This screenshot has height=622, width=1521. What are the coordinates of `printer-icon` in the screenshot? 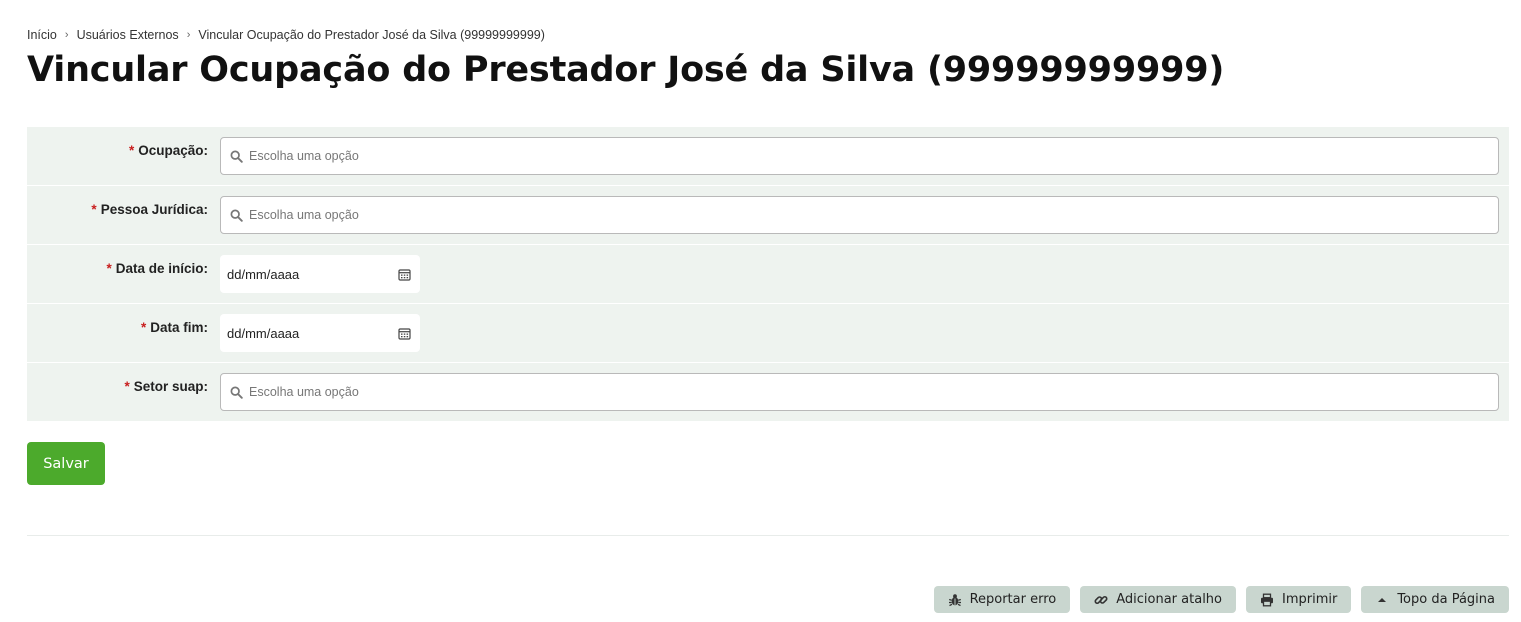 It's located at (1267, 600).